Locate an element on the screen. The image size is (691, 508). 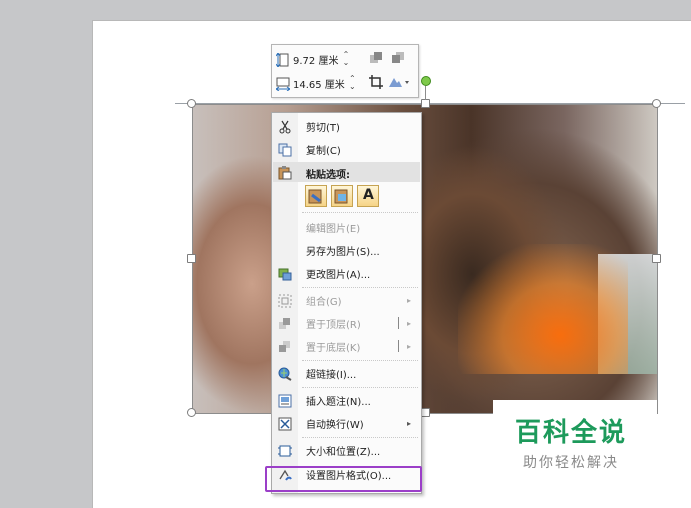
paste-picture-icon is located at coordinates (341, 196).